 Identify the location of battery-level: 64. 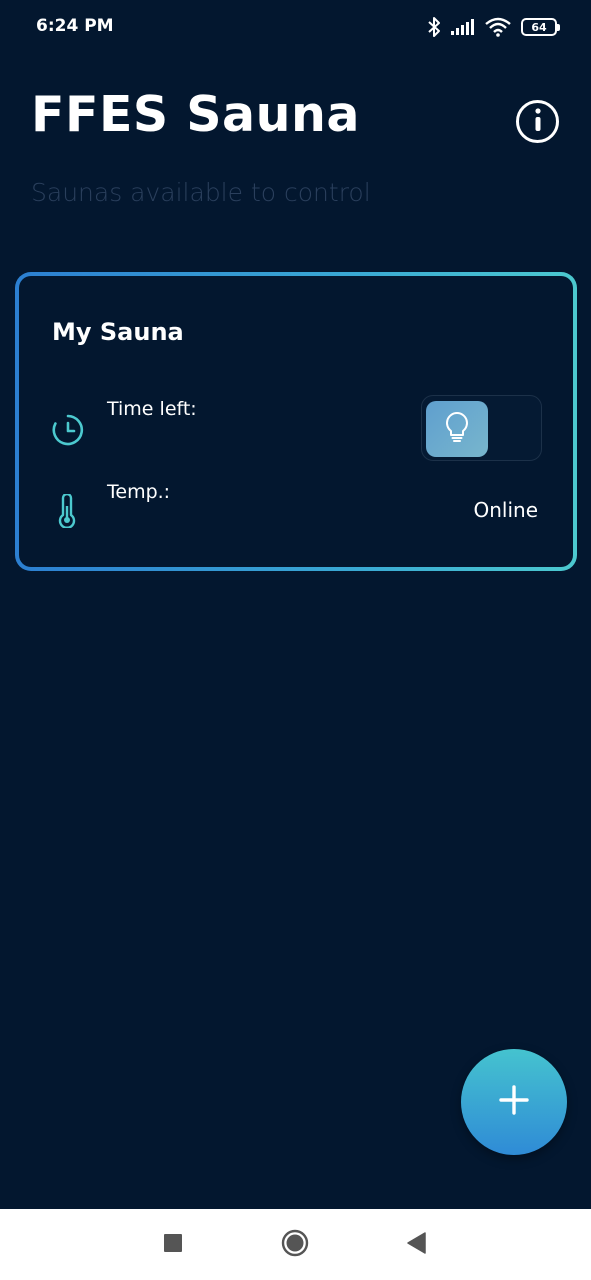
(539, 27).